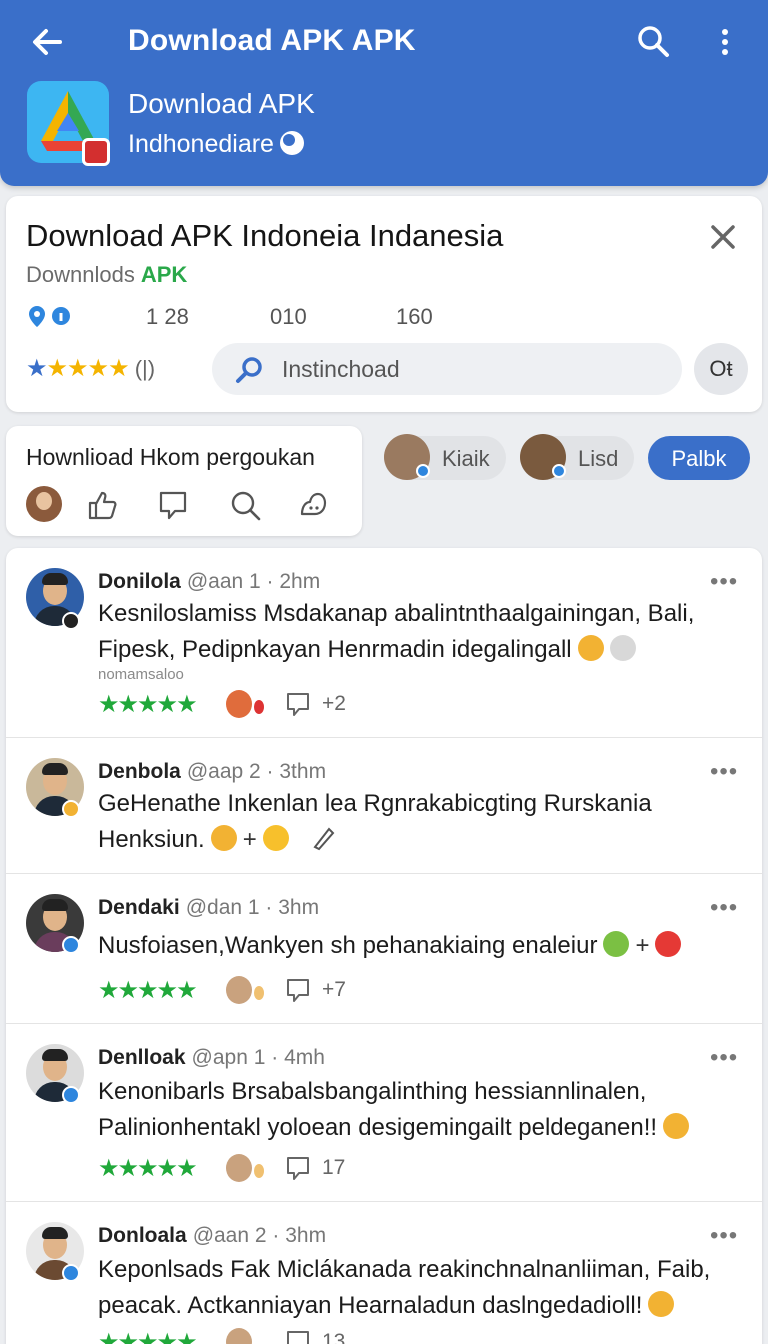  What do you see at coordinates (598, 458) in the screenshot?
I see `chip-label: Lisd` at bounding box center [598, 458].